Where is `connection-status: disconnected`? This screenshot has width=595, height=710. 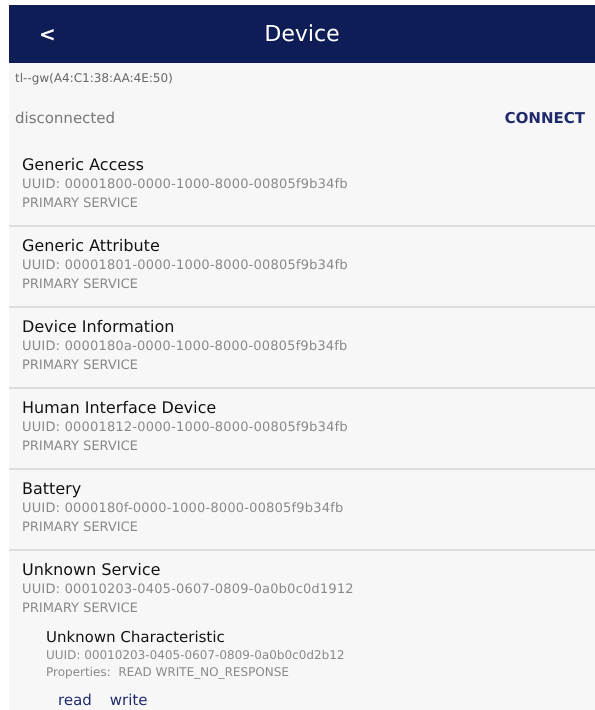
connection-status: disconnected is located at coordinates (65, 118).